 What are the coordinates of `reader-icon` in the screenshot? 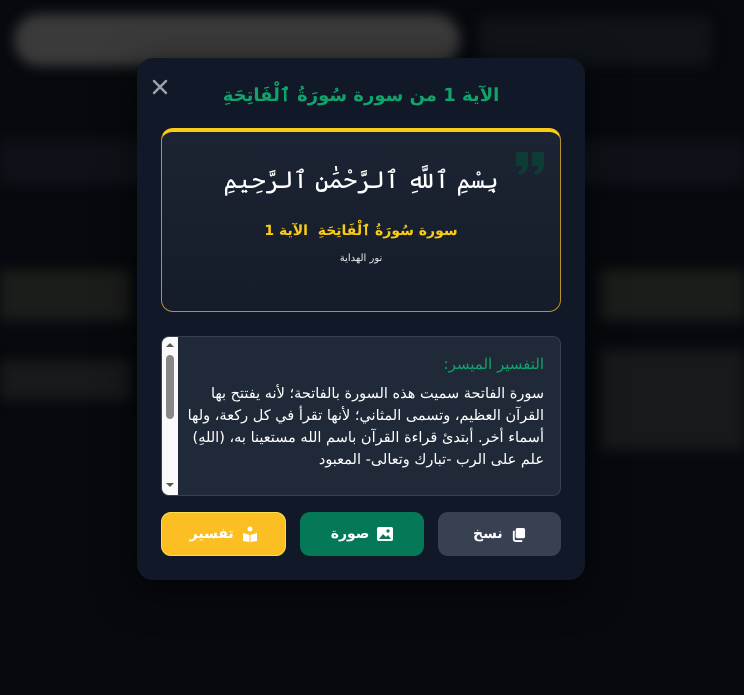 It's located at (250, 534).